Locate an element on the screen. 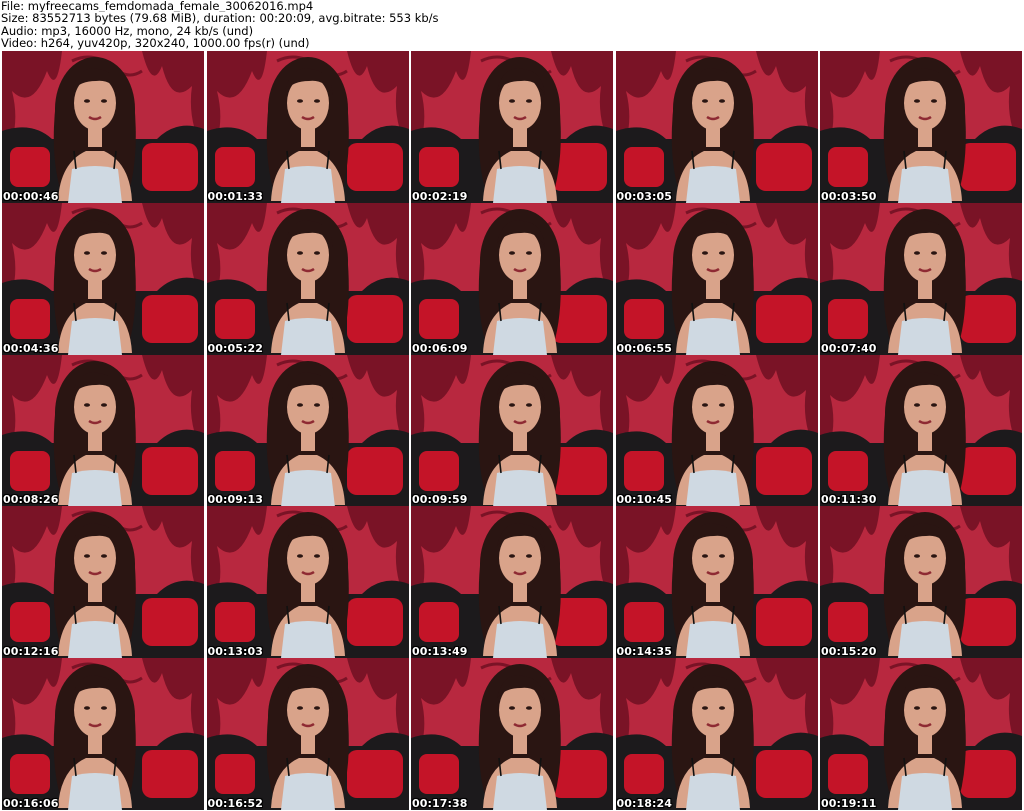  video-thumbnail: 00:16:52 is located at coordinates (307, 734).